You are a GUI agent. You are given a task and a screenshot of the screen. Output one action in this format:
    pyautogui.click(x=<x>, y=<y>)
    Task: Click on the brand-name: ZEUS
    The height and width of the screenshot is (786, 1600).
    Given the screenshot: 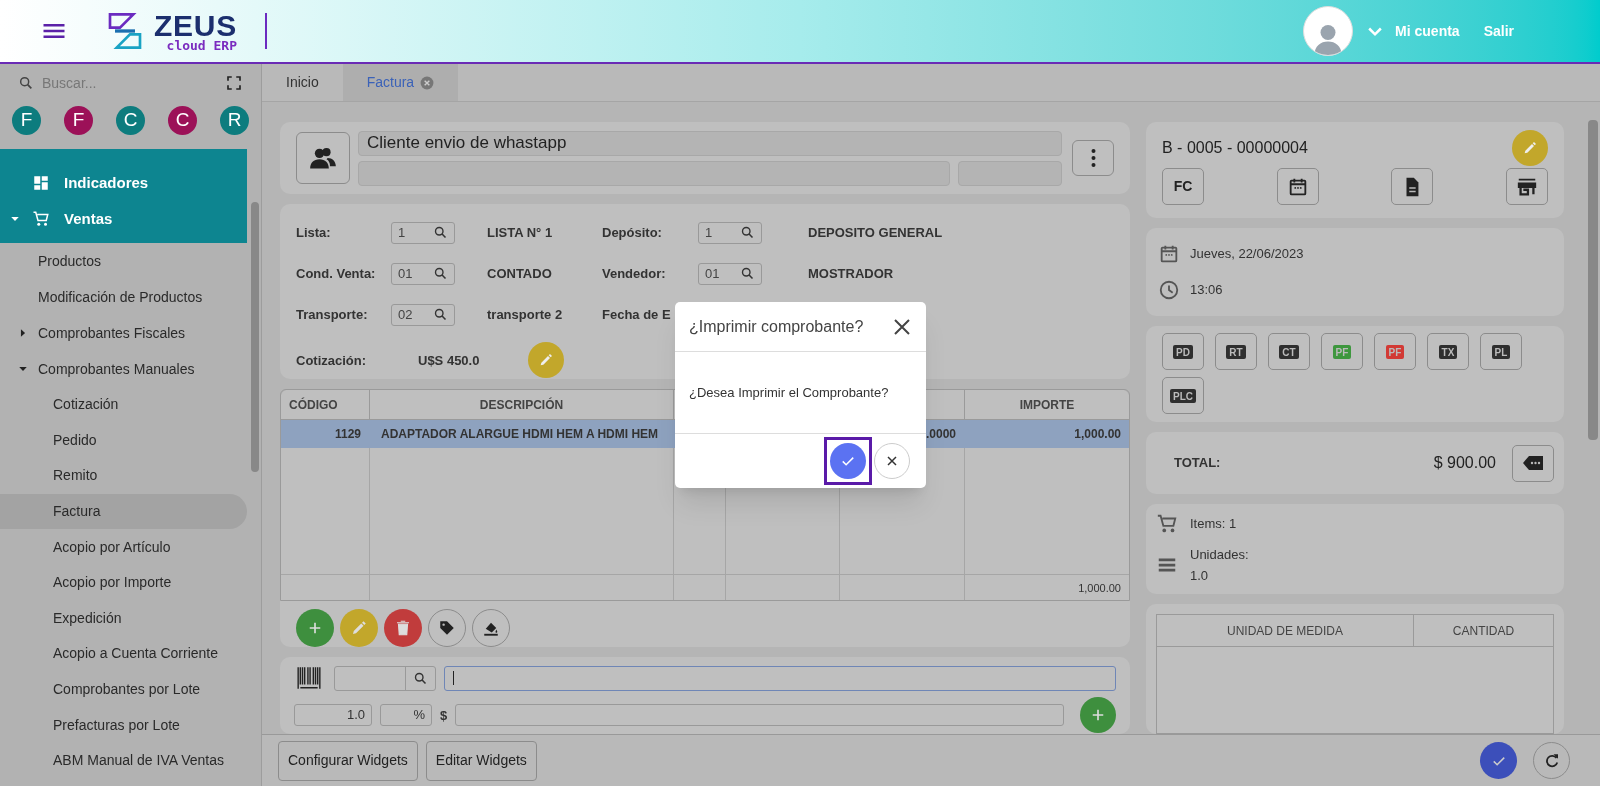 What is the action you would take?
    pyautogui.click(x=195, y=25)
    